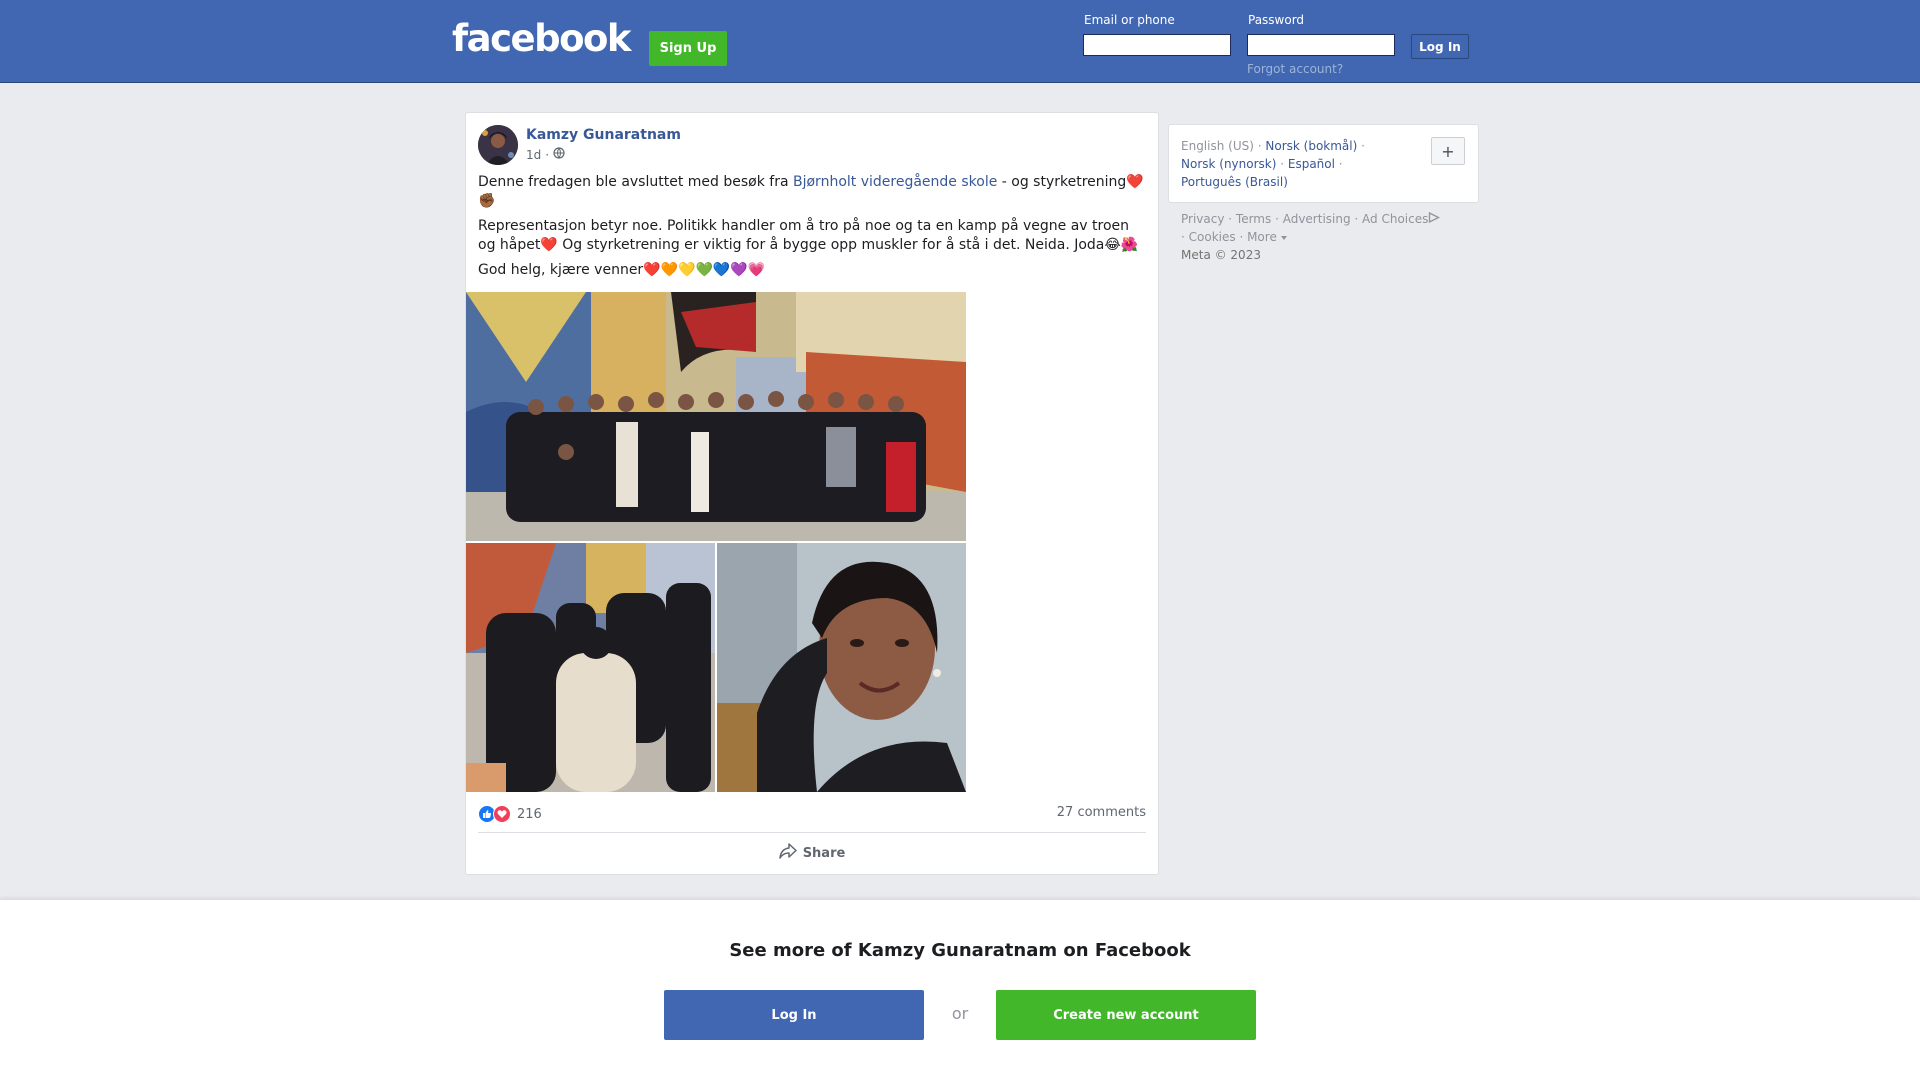 The height and width of the screenshot is (1080, 1920). Describe the element at coordinates (1262, 237) in the screenshot. I see `more-label: More` at that location.